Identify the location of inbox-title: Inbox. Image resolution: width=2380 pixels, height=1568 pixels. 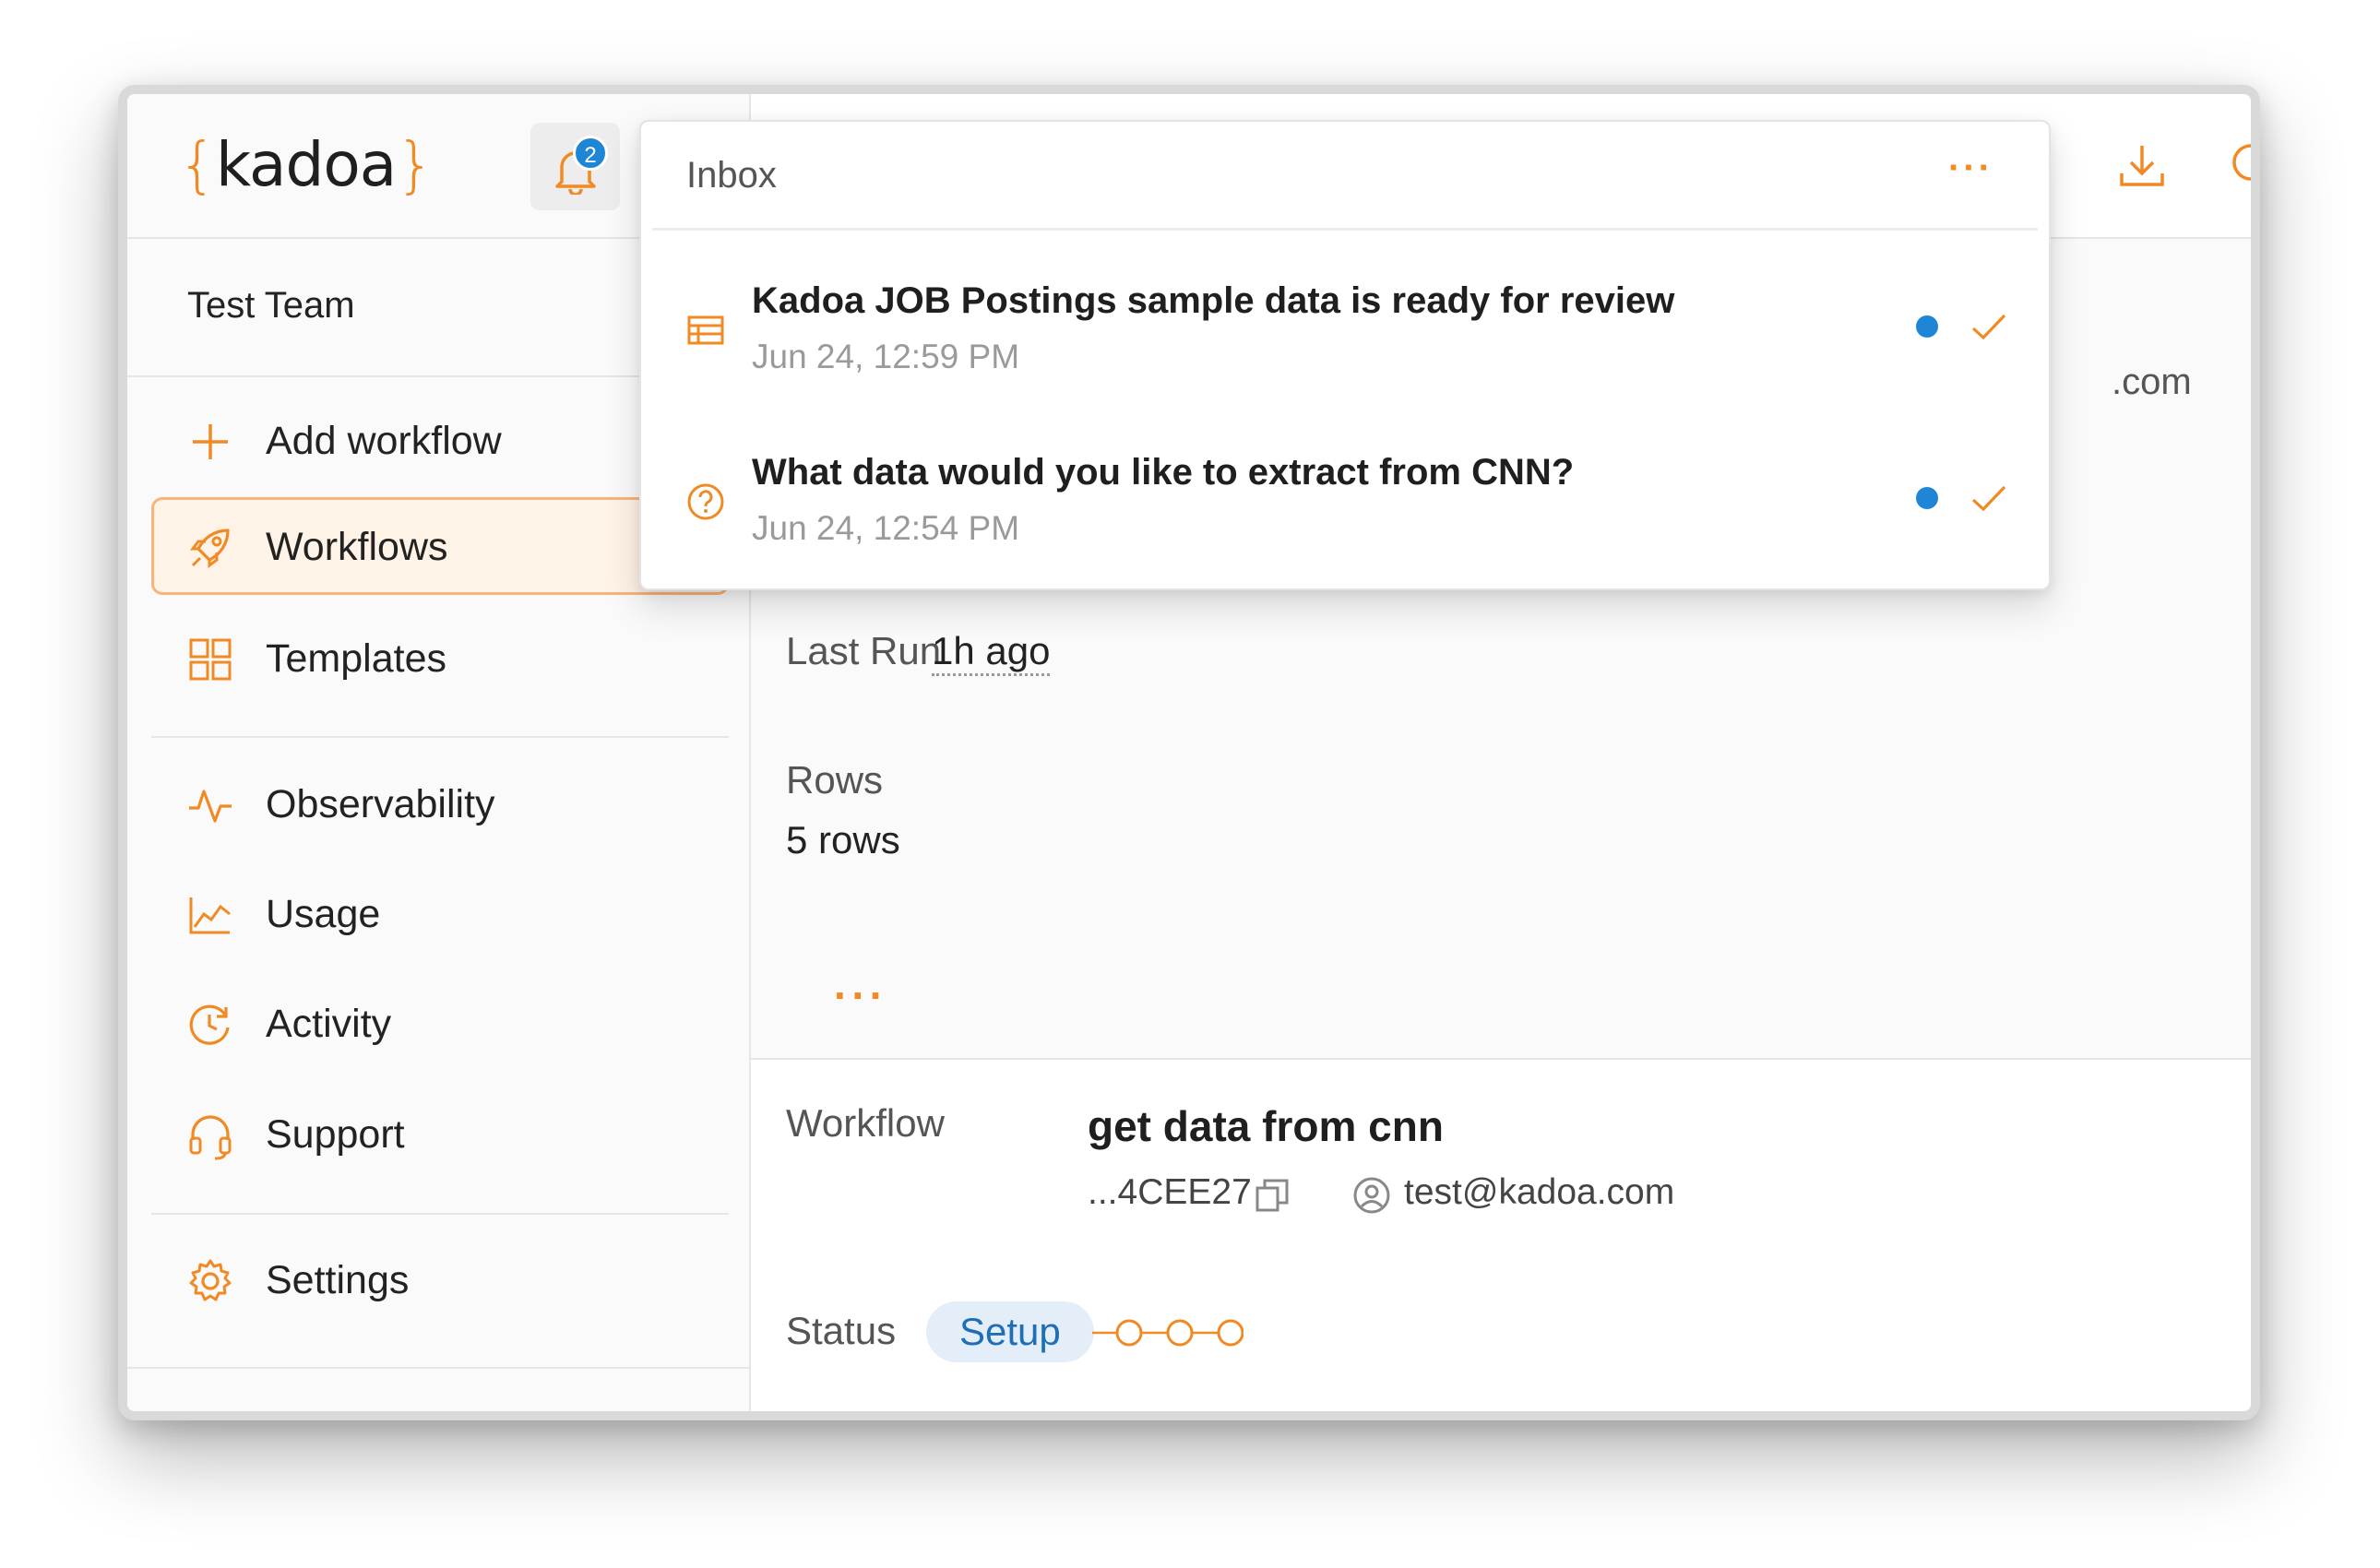
(731, 175).